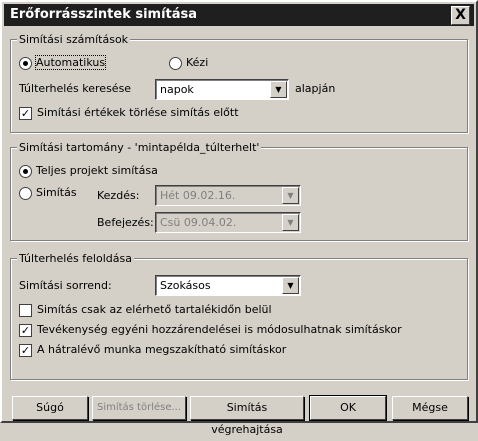 This screenshot has height=441, width=478. What do you see at coordinates (74, 39) in the screenshot?
I see `calc-group-label: Simítási számítások` at bounding box center [74, 39].